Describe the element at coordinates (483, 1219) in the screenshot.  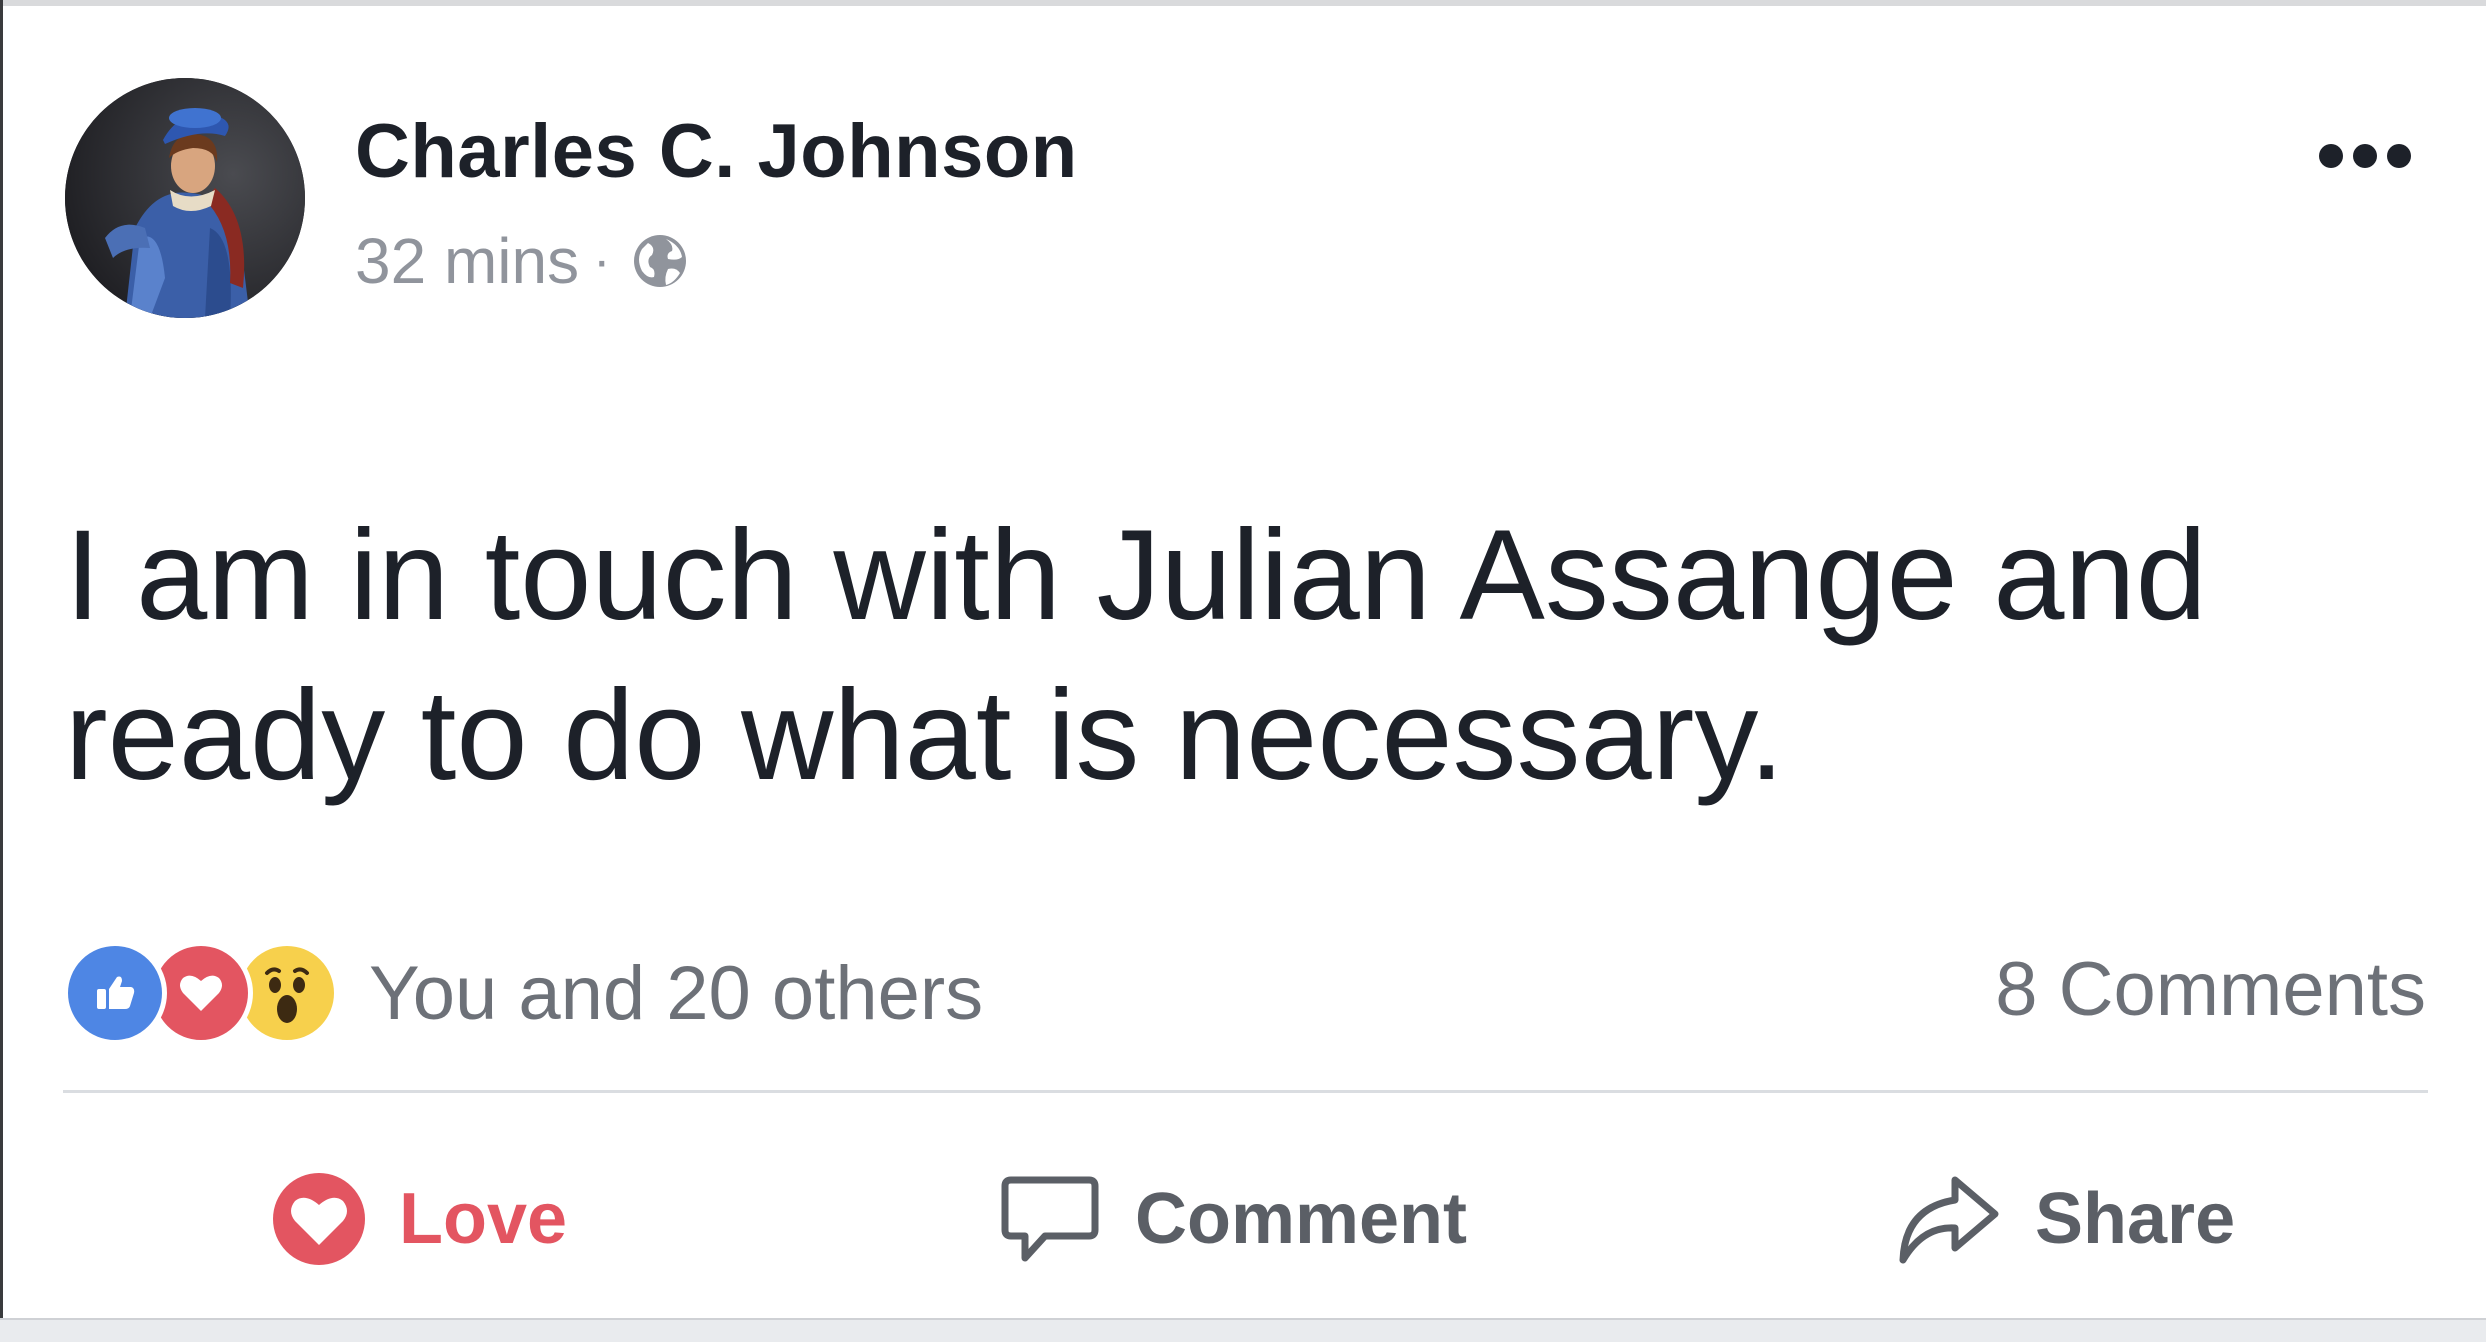
I see `love-button-label: Love` at that location.